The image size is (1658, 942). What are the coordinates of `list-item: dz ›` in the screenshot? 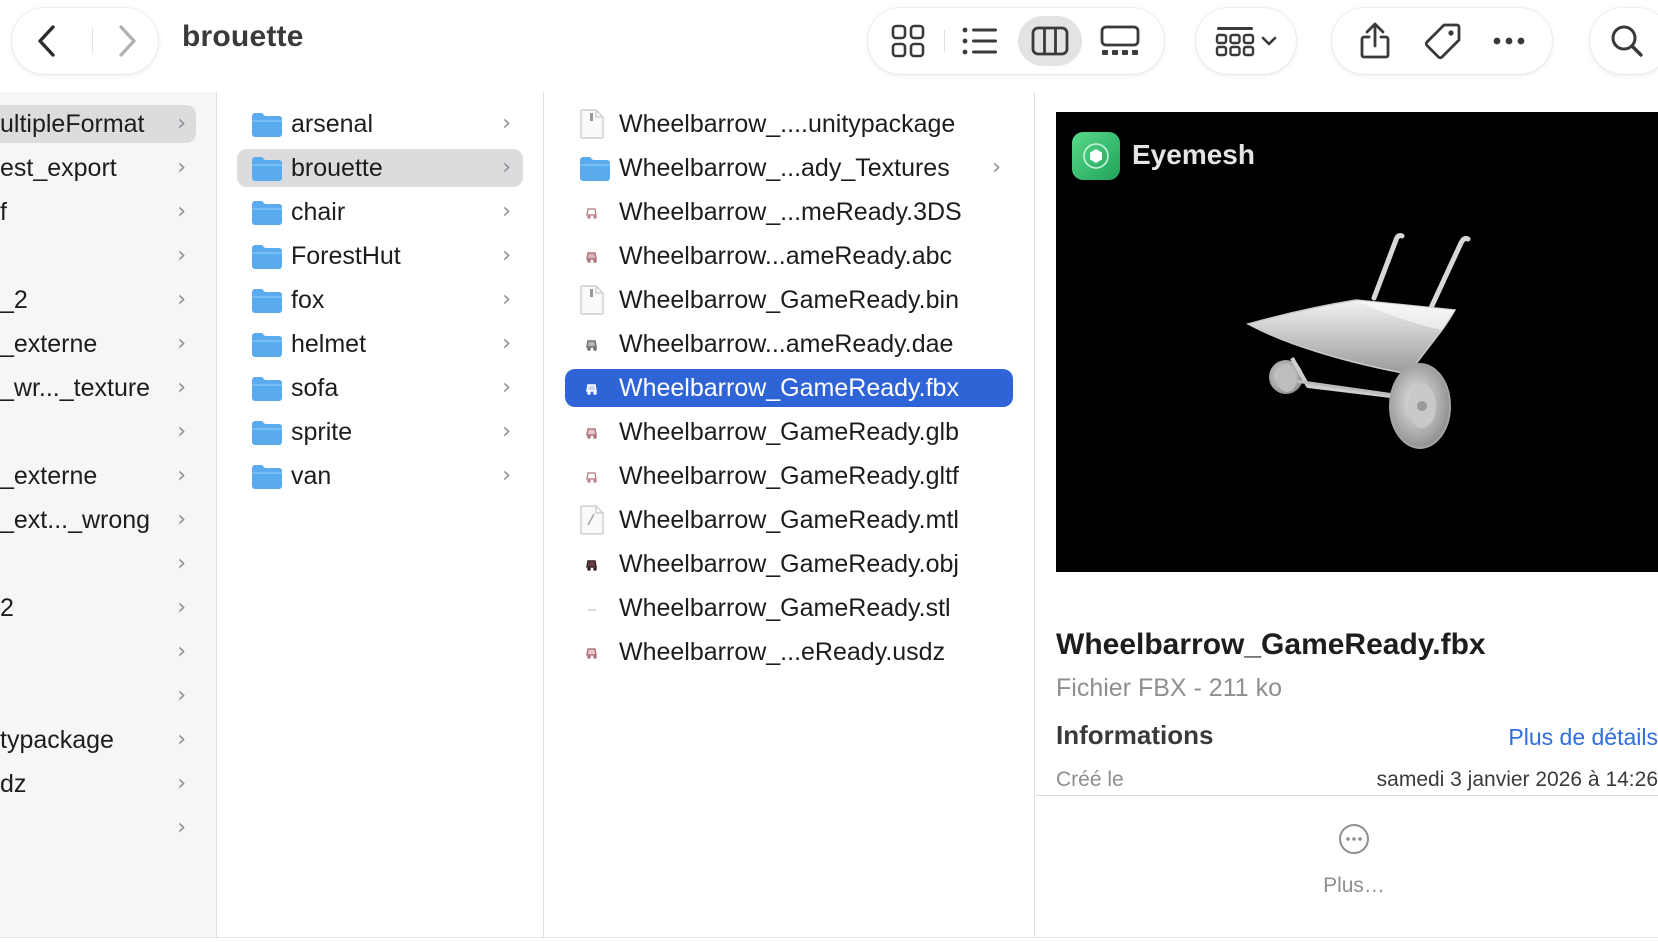 It's located at (98, 784).